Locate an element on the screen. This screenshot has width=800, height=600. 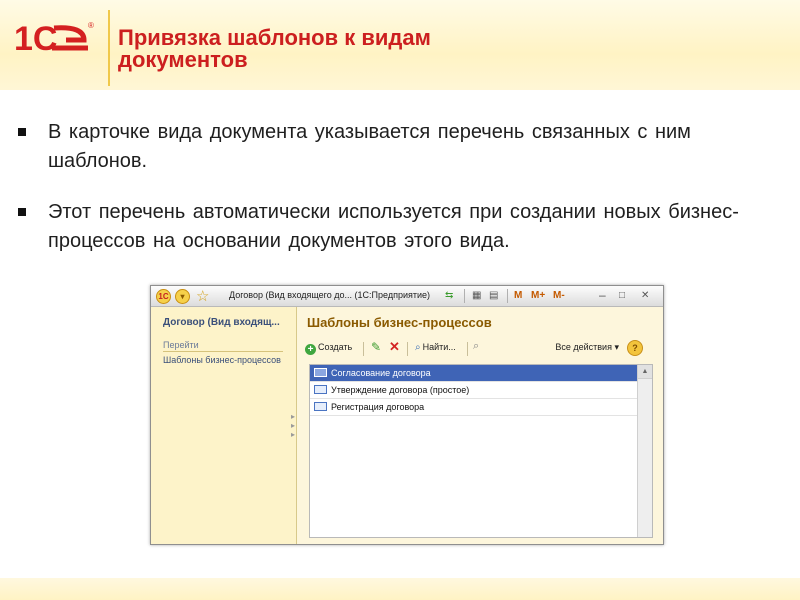
form-title: Шаблоны бизнес-процессов is located at coordinates (399, 322).